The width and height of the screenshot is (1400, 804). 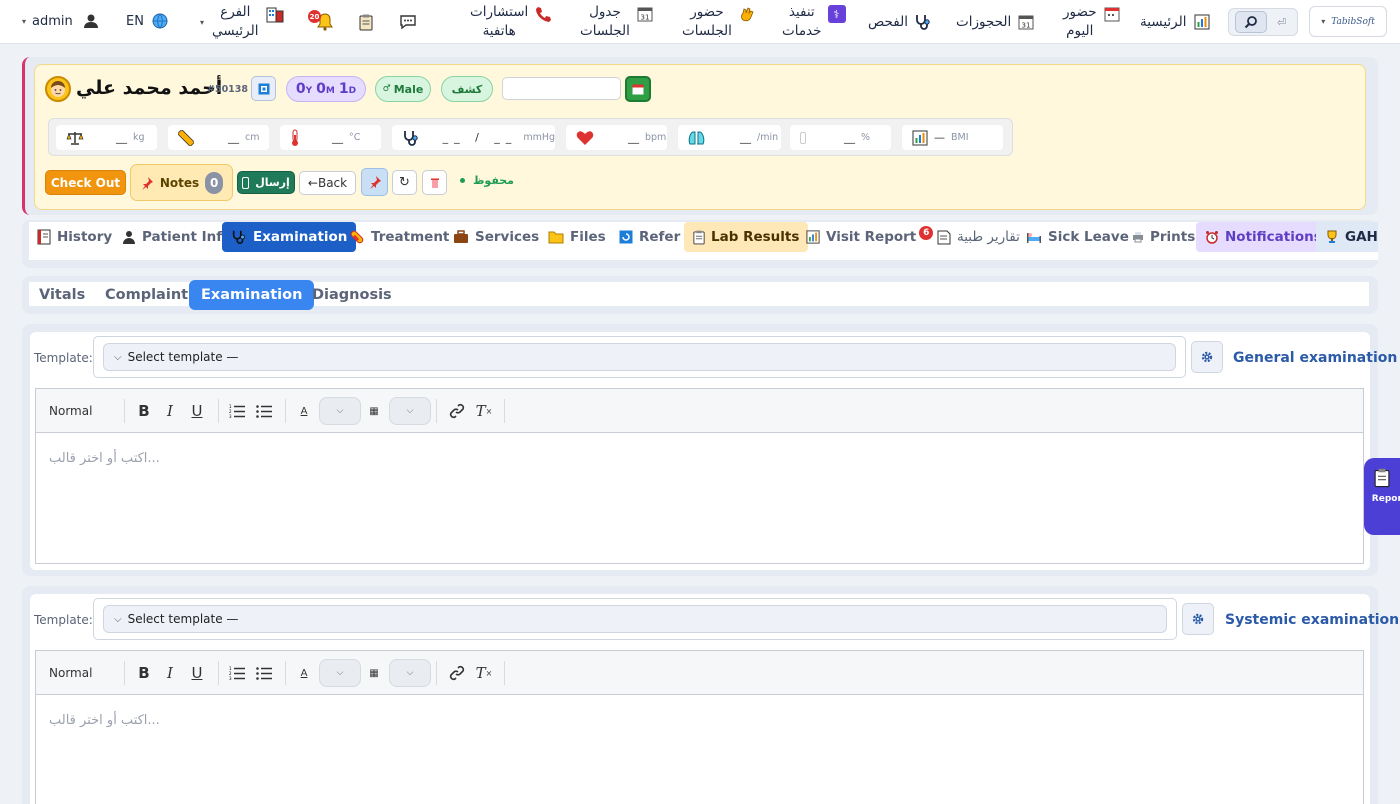 I want to click on ruler-icon, so click(x=186, y=137).